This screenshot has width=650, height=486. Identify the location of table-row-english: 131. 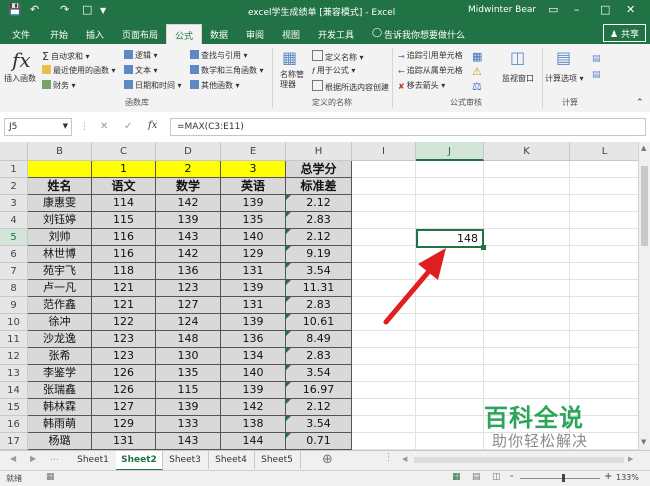
(253, 305).